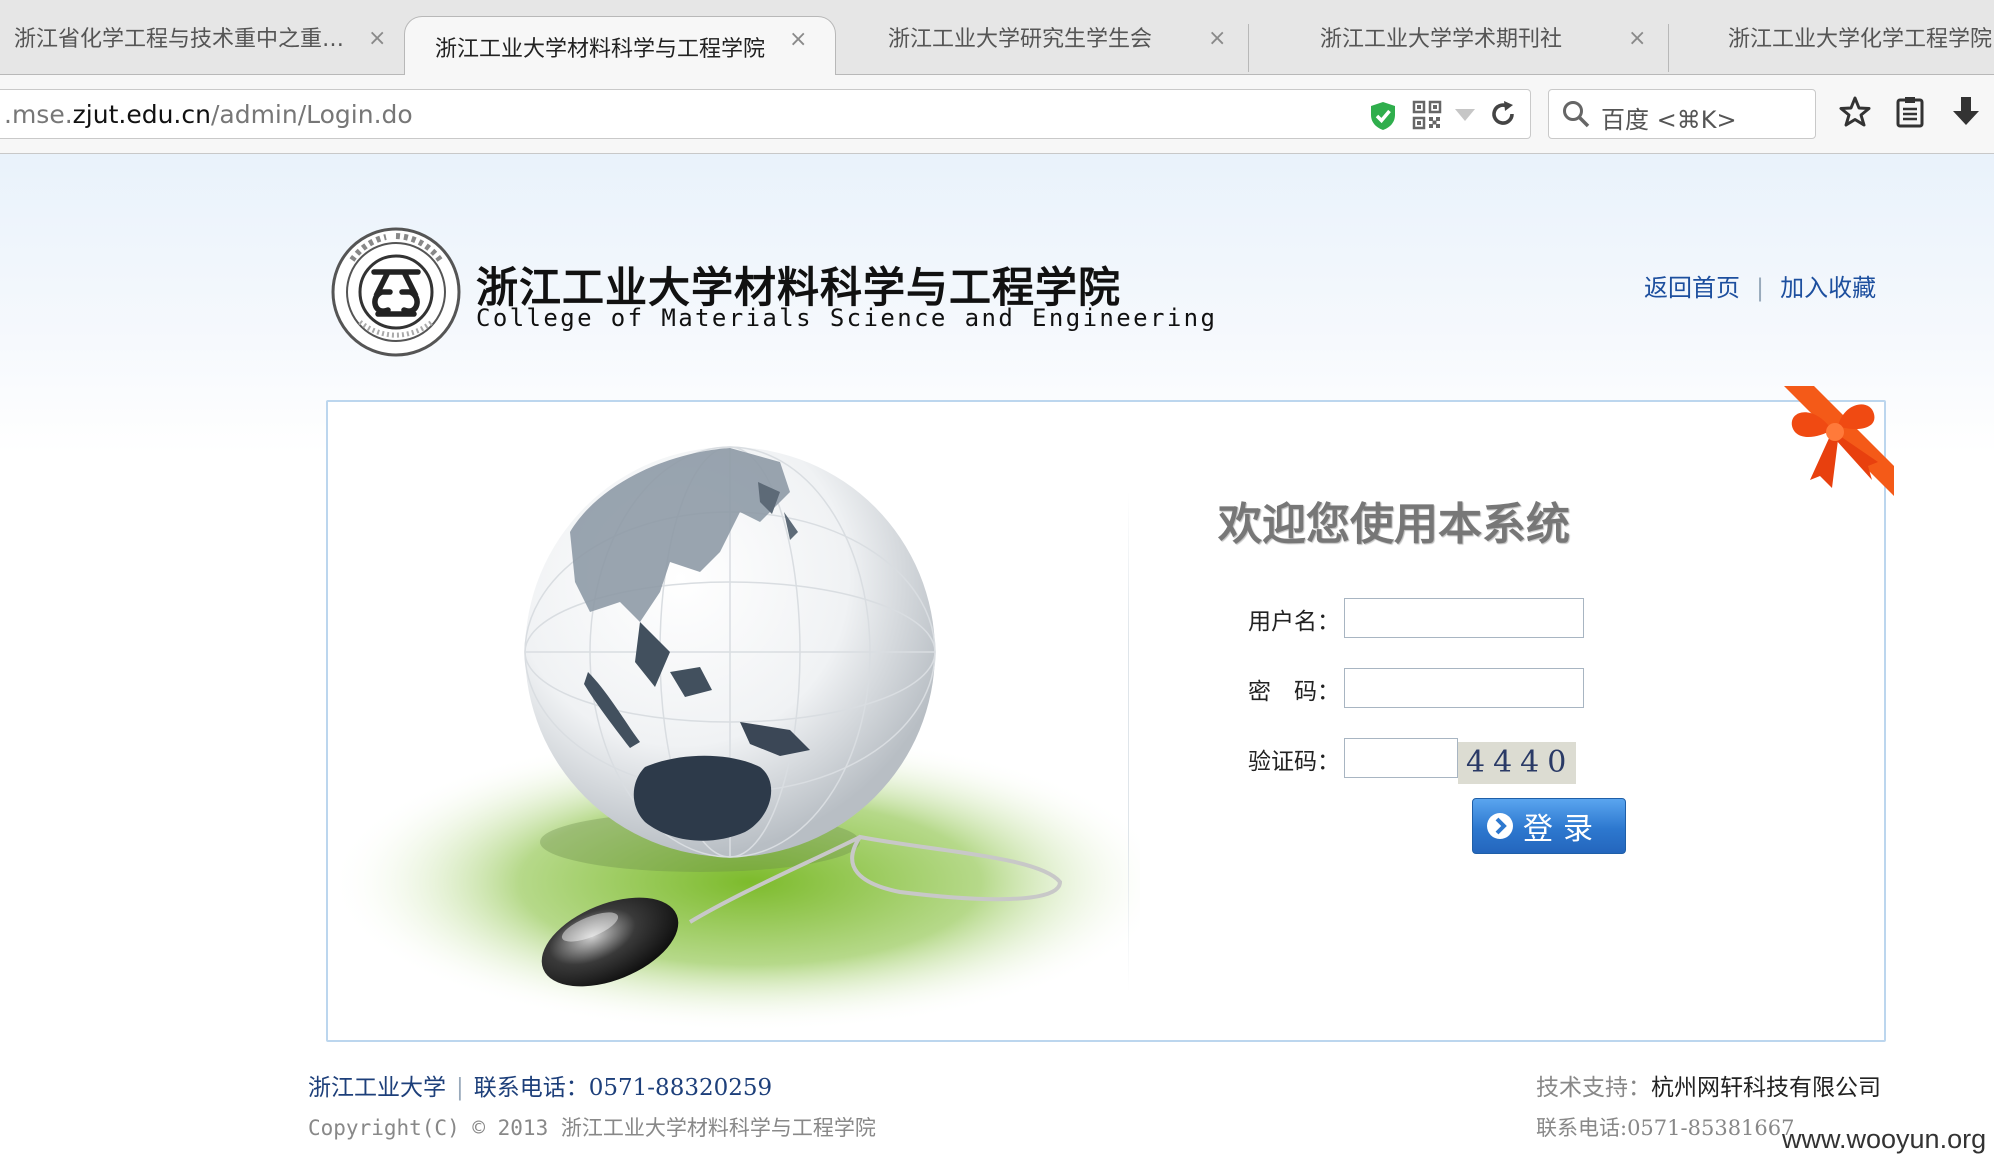  I want to click on login-button-label: 登录, so click(1563, 829).